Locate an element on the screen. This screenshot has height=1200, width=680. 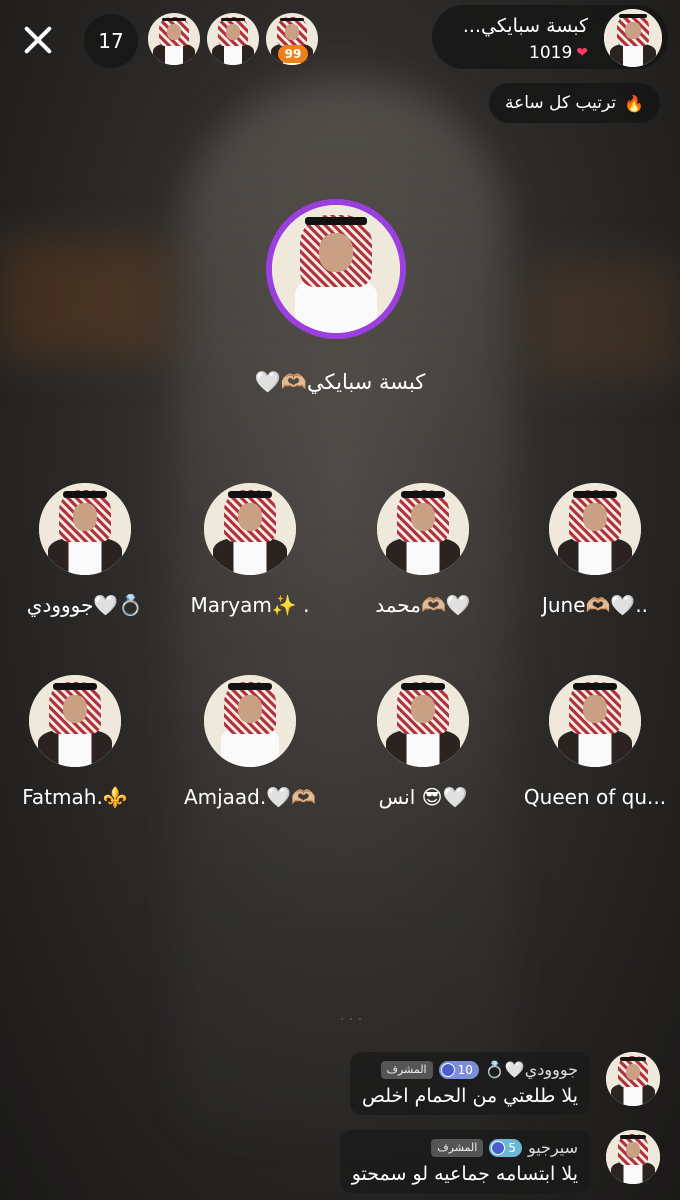
seat-name: Fatmah.⚜️ is located at coordinates (75, 797).